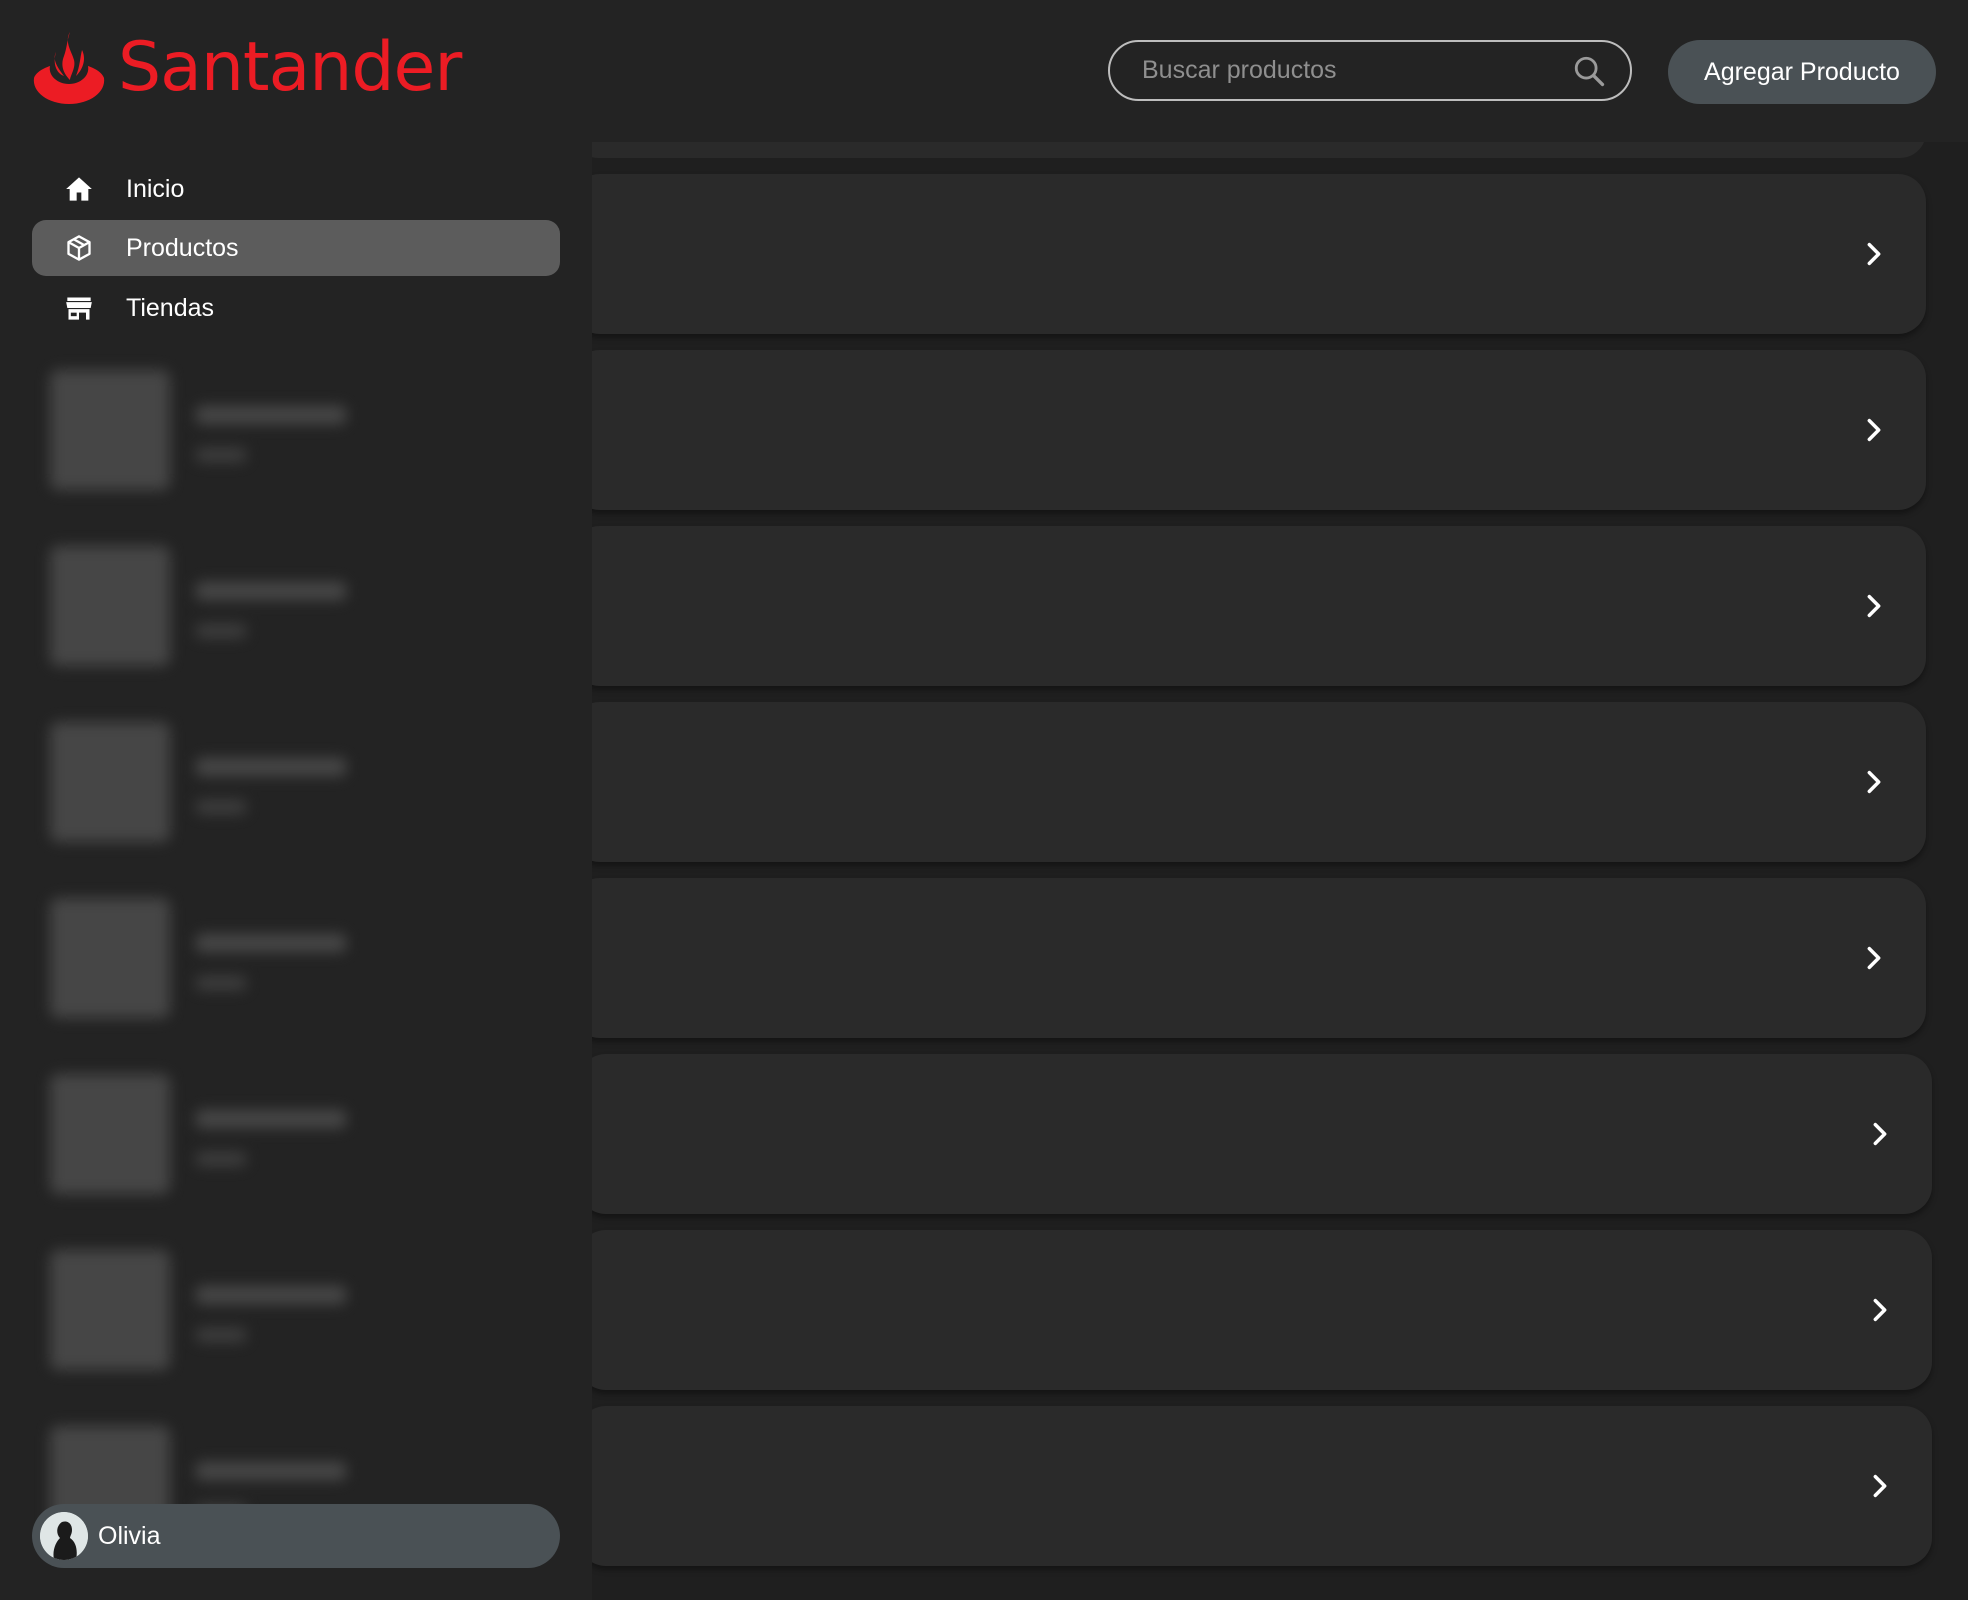  What do you see at coordinates (170, 307) in the screenshot?
I see `sidebar-item-label: Tiendas` at bounding box center [170, 307].